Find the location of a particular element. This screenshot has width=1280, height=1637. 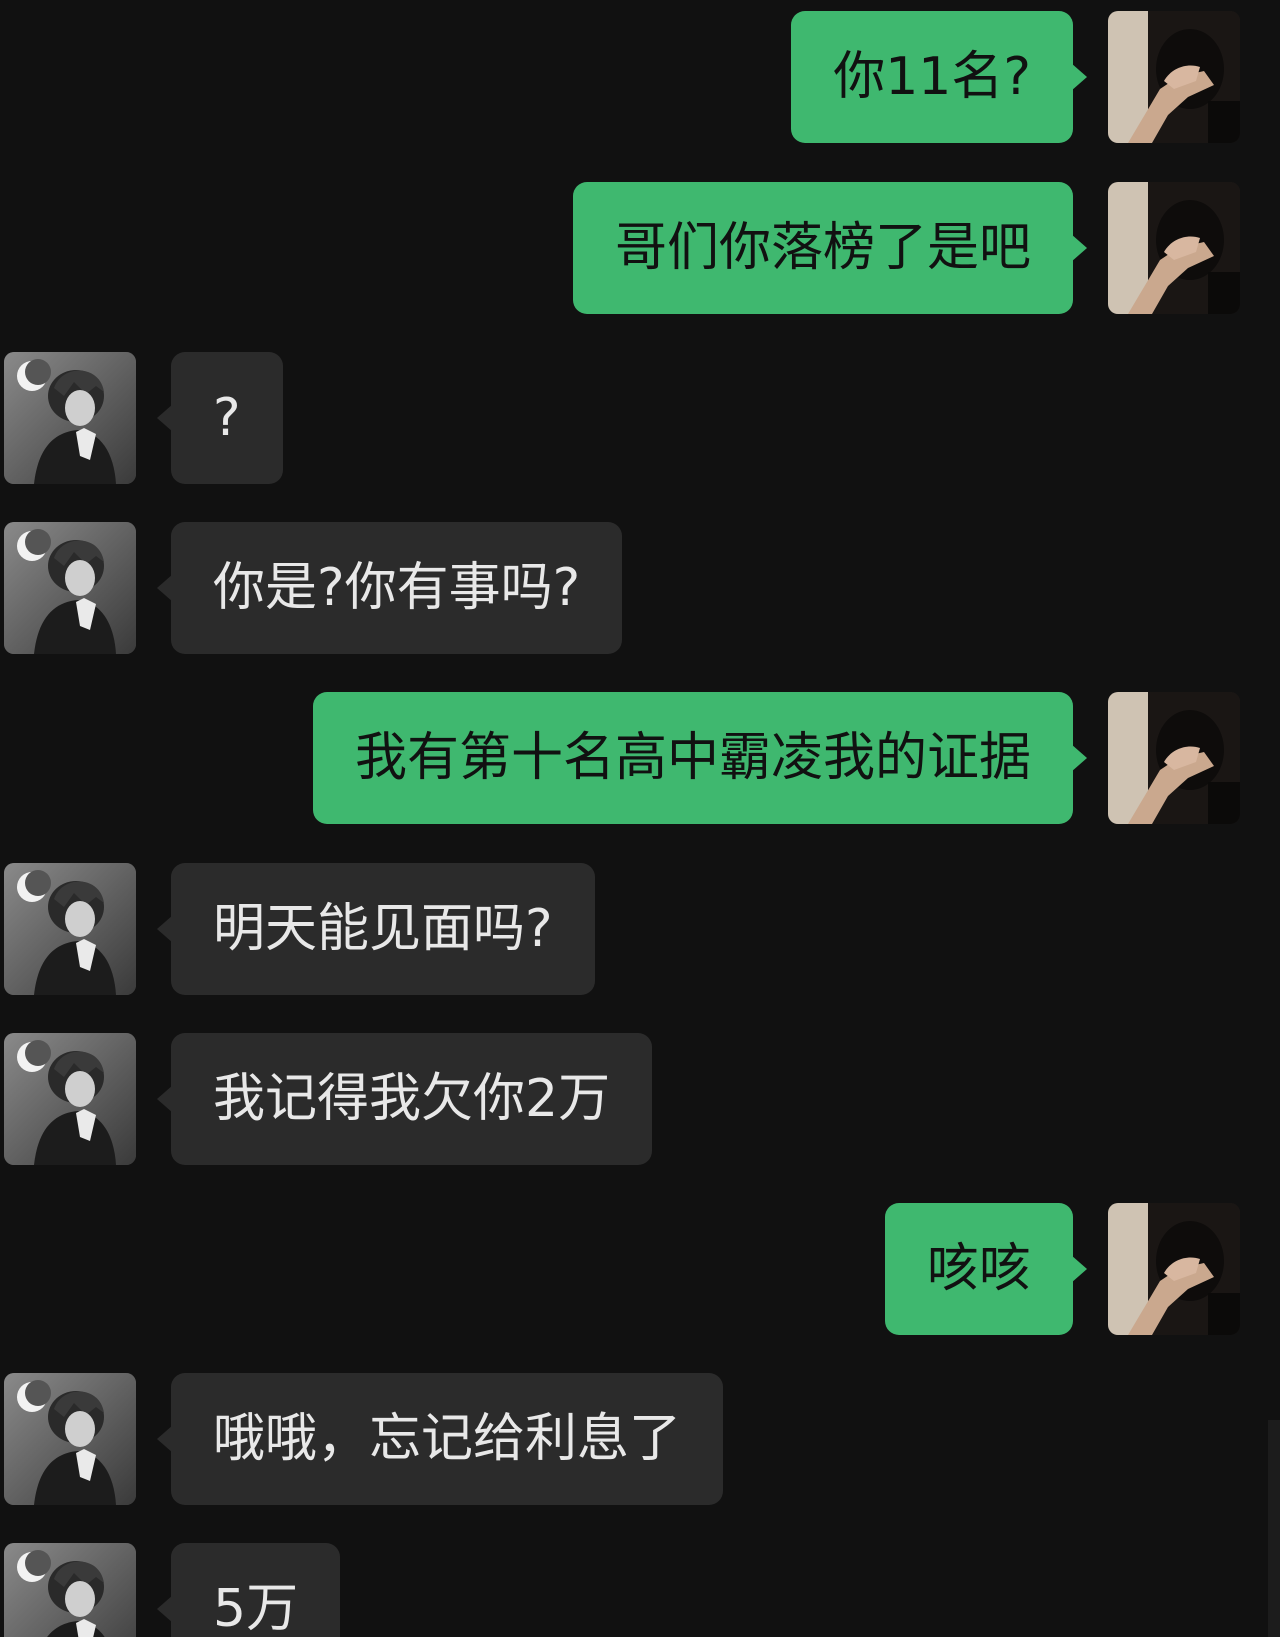

message-row: 哥们你落榜了是吧 is located at coordinates (640, 248).